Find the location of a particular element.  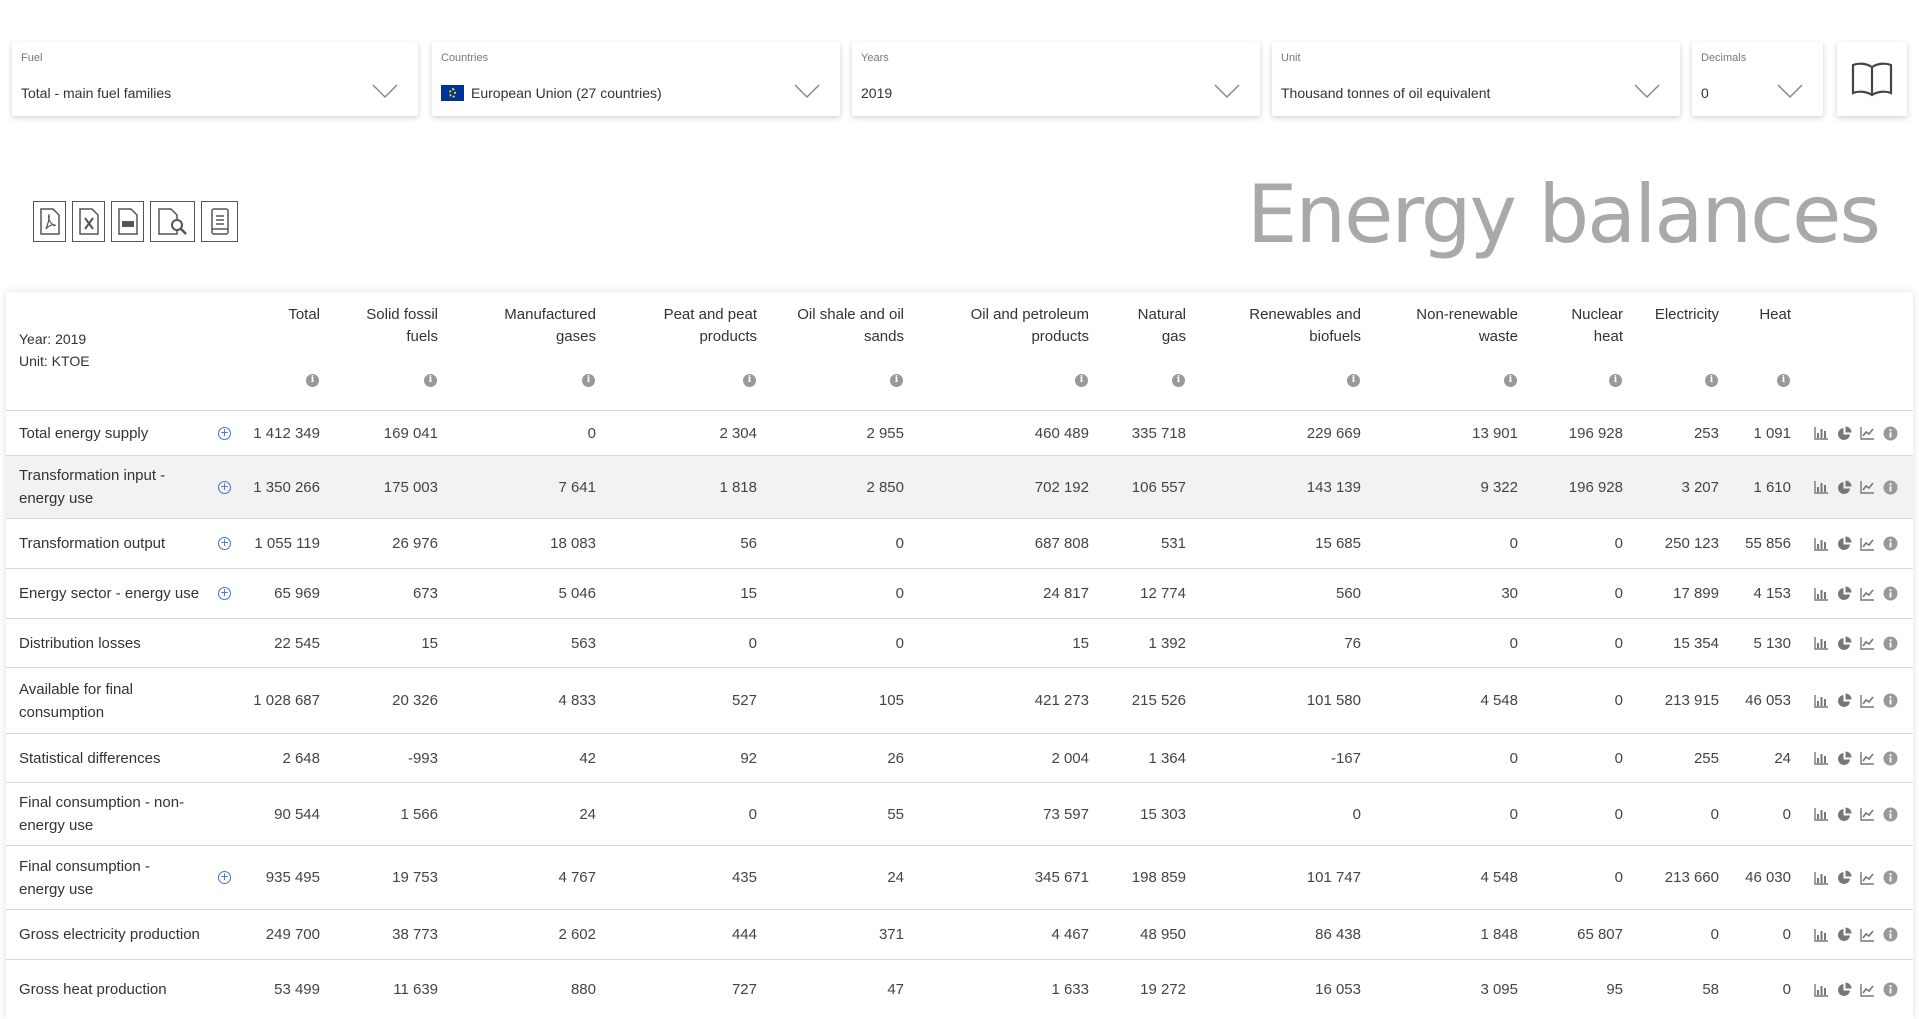

countries-select: Countries European Union (27 countries) is located at coordinates (636, 79).